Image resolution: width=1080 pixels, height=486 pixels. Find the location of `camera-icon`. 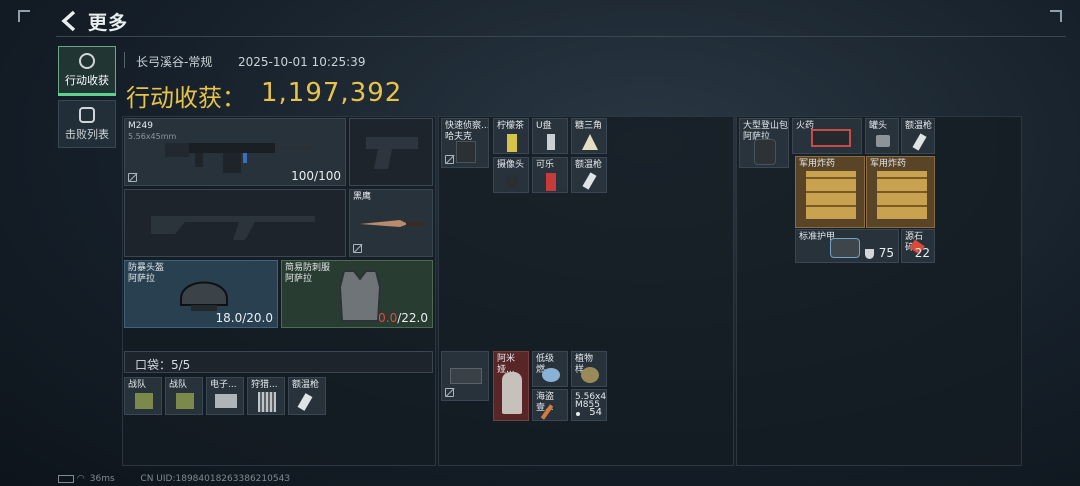

camera-icon is located at coordinates (512, 181).